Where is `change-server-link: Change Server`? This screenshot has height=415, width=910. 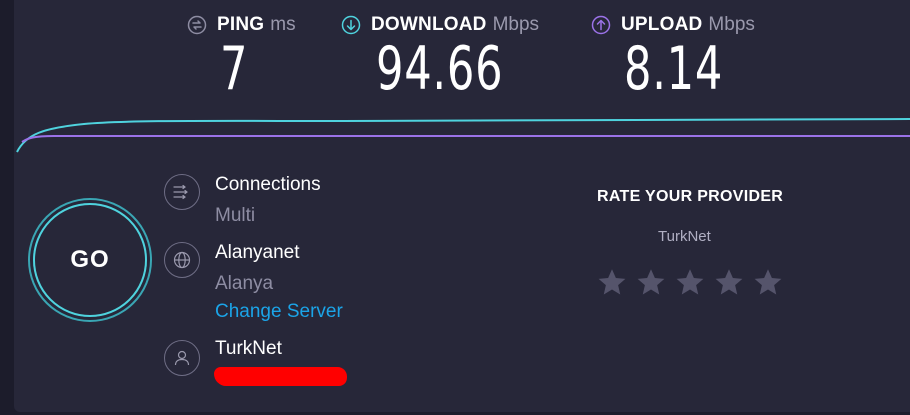 change-server-link: Change Server is located at coordinates (279, 312).